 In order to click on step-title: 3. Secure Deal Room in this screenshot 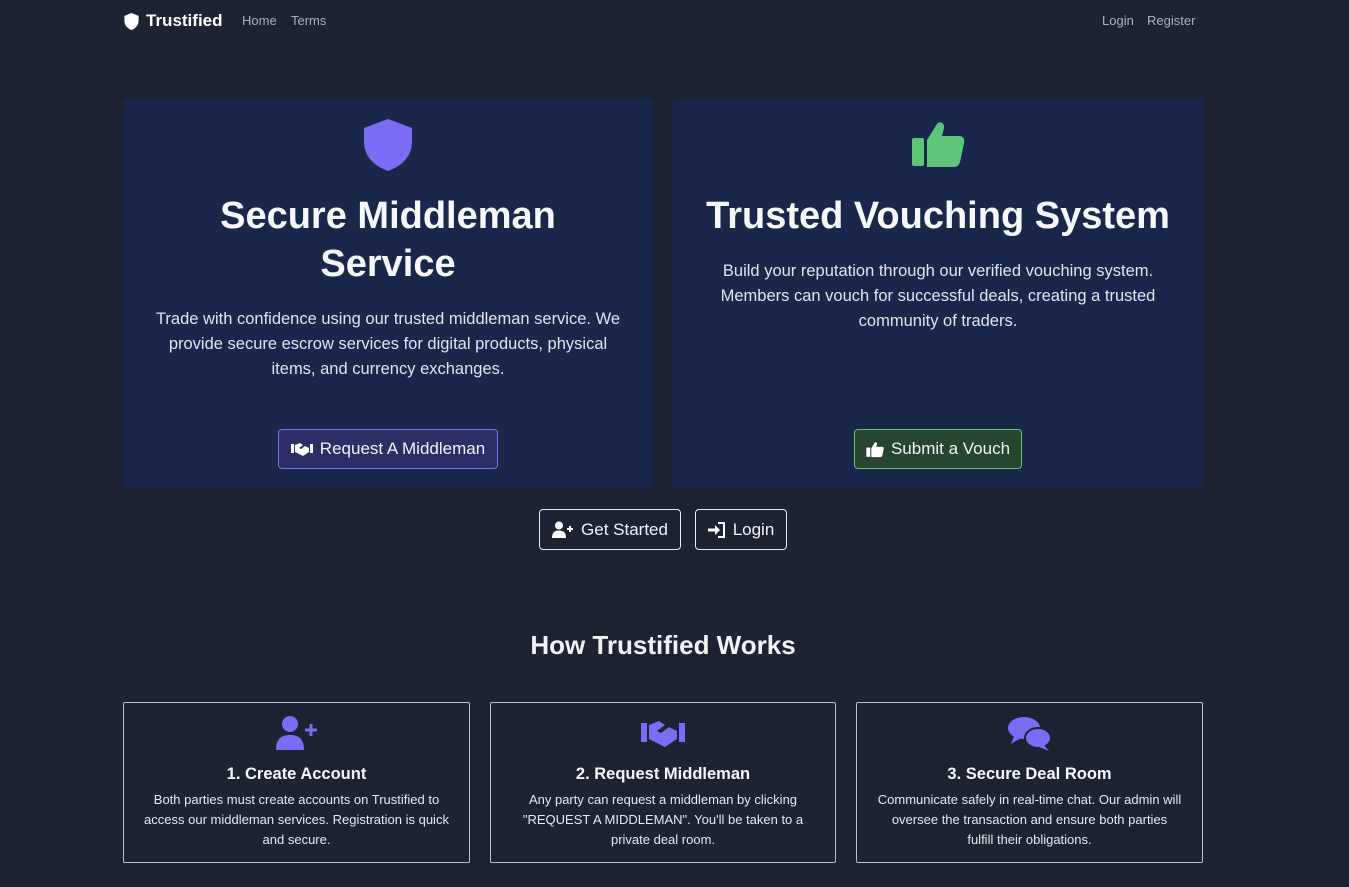, I will do `click(1029, 774)`.